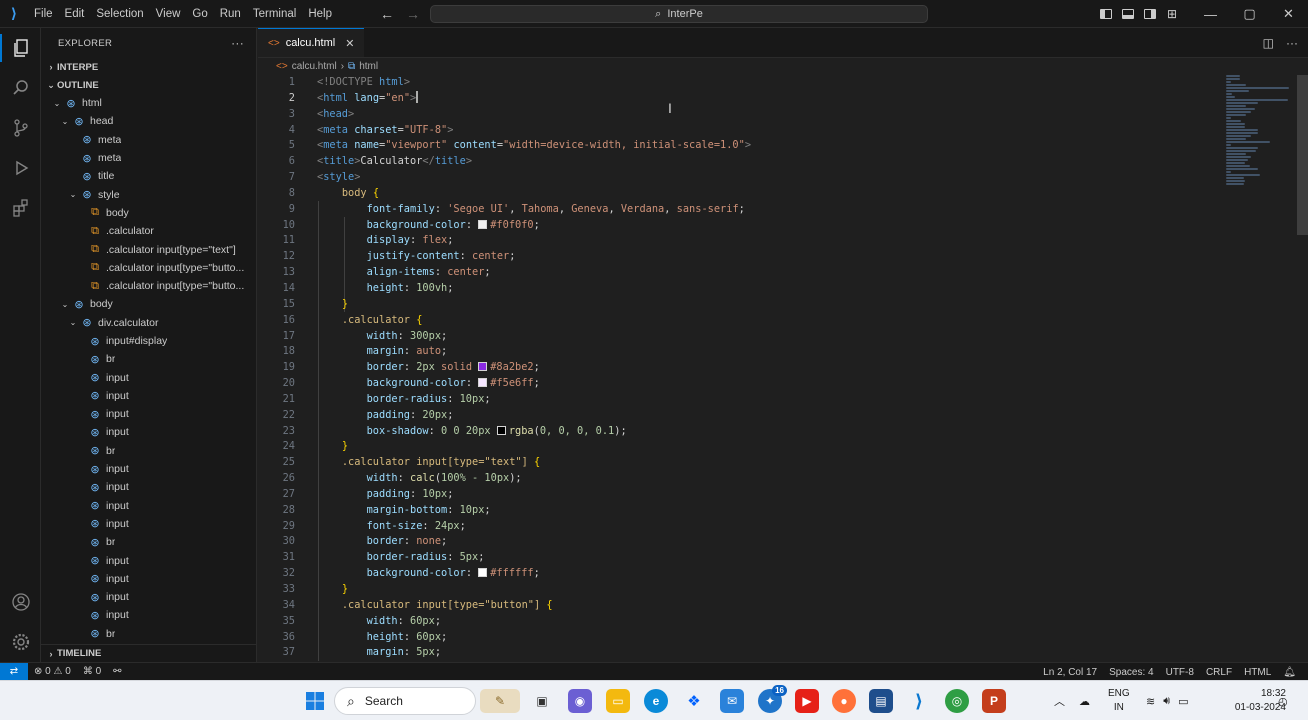 This screenshot has width=1308, height=720. What do you see at coordinates (1128, 14) in the screenshot?
I see `toggle-panel-icon` at bounding box center [1128, 14].